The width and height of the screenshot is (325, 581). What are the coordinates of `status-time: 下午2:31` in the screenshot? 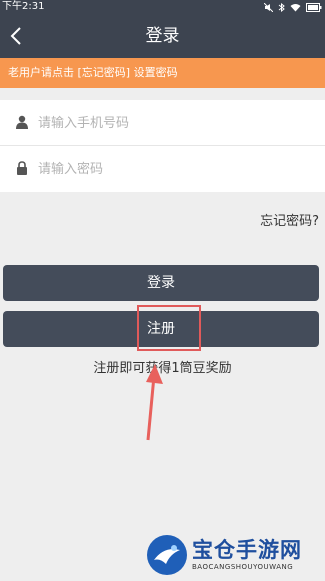 It's located at (23, 6).